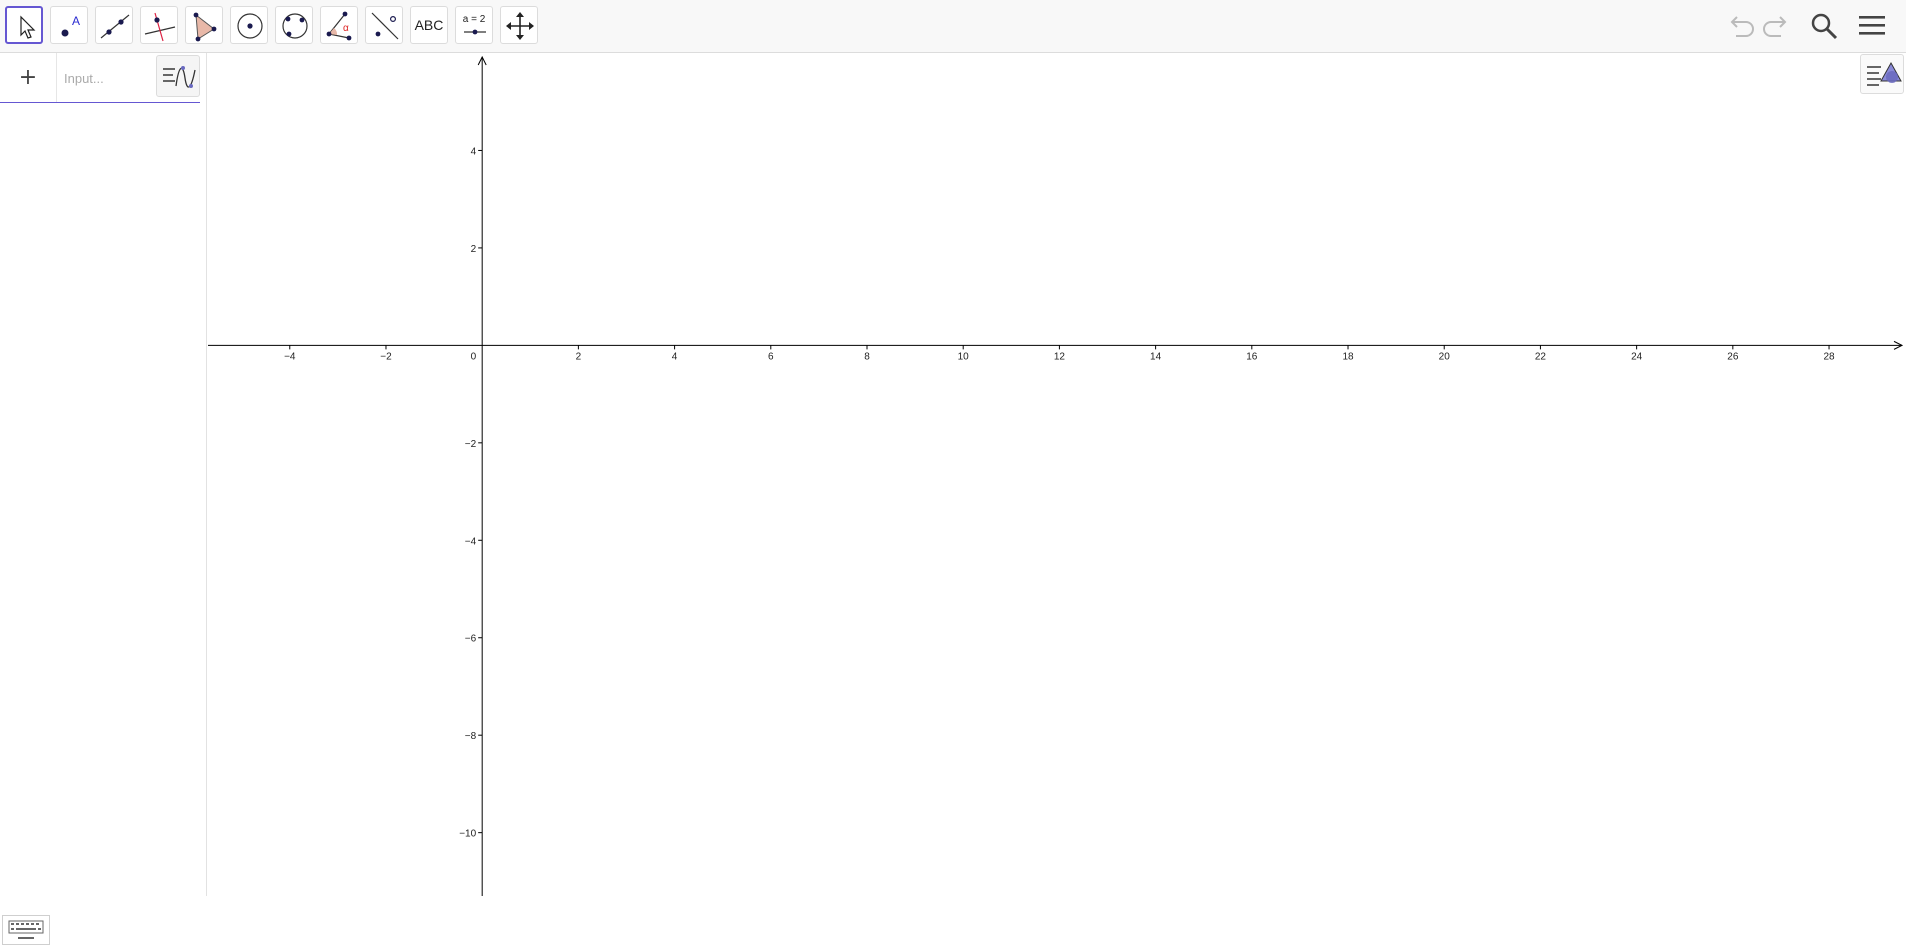 The height and width of the screenshot is (948, 1906). I want to click on reflect-icon, so click(385, 26).